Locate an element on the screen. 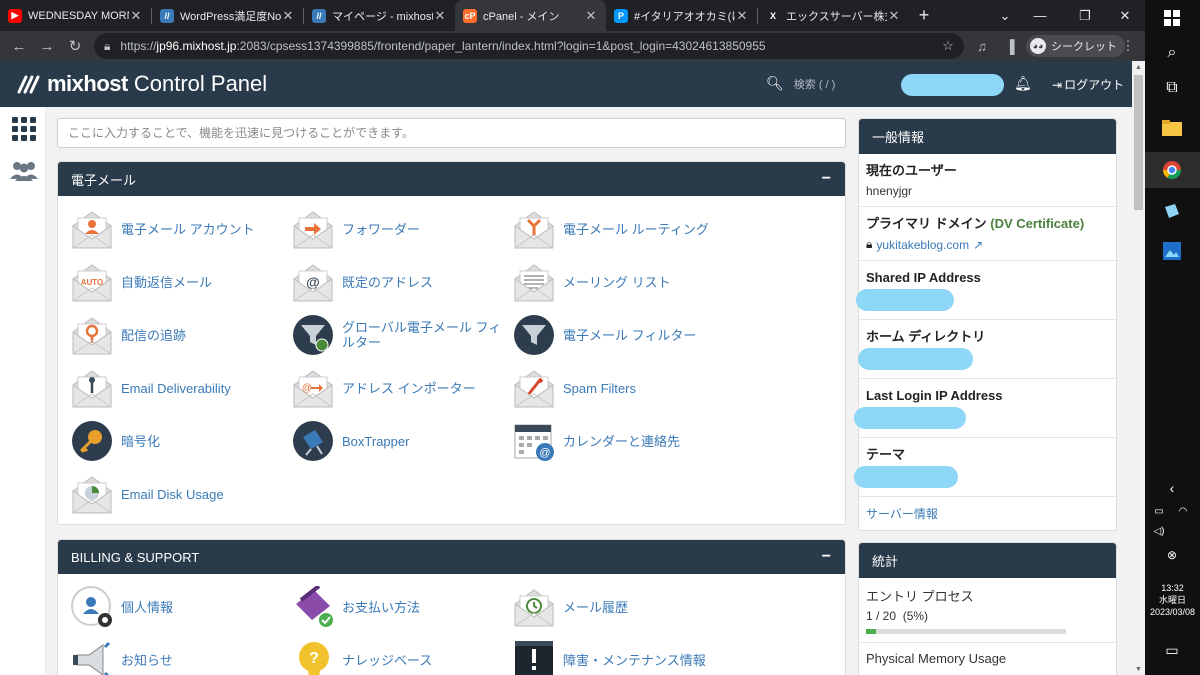  feature-link: お支払い方法 is located at coordinates (402, 607).